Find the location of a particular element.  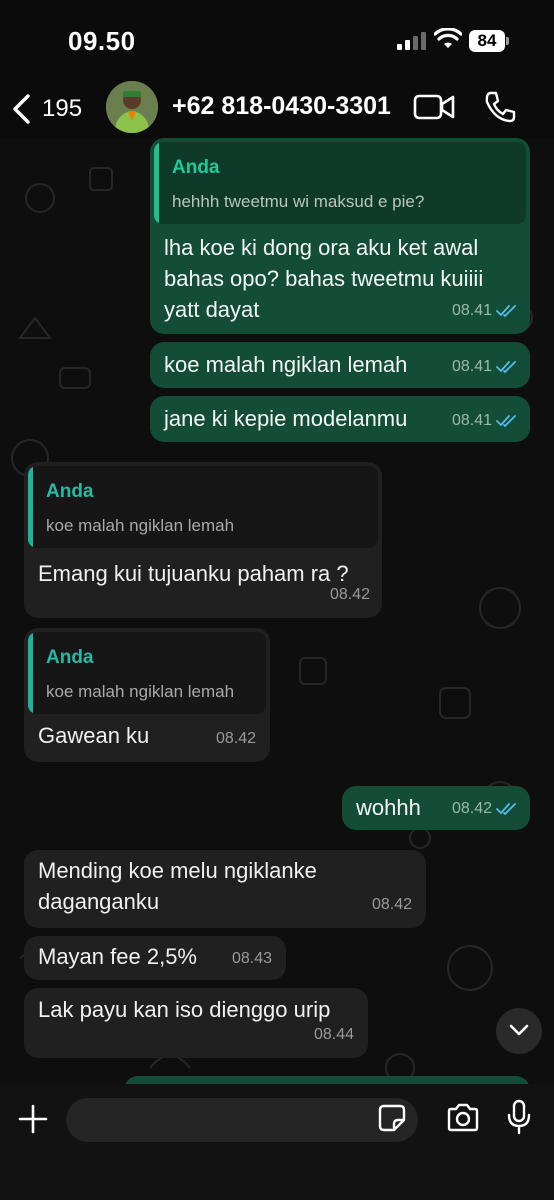

message-text: yatt dayat is located at coordinates (212, 309).